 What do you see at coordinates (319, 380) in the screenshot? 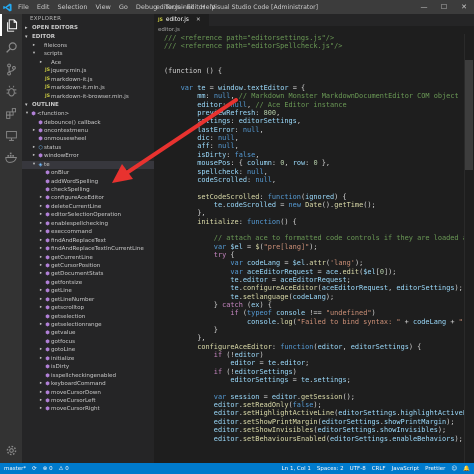
I see `code-line: editorSettings = te.settings;` at bounding box center [319, 380].